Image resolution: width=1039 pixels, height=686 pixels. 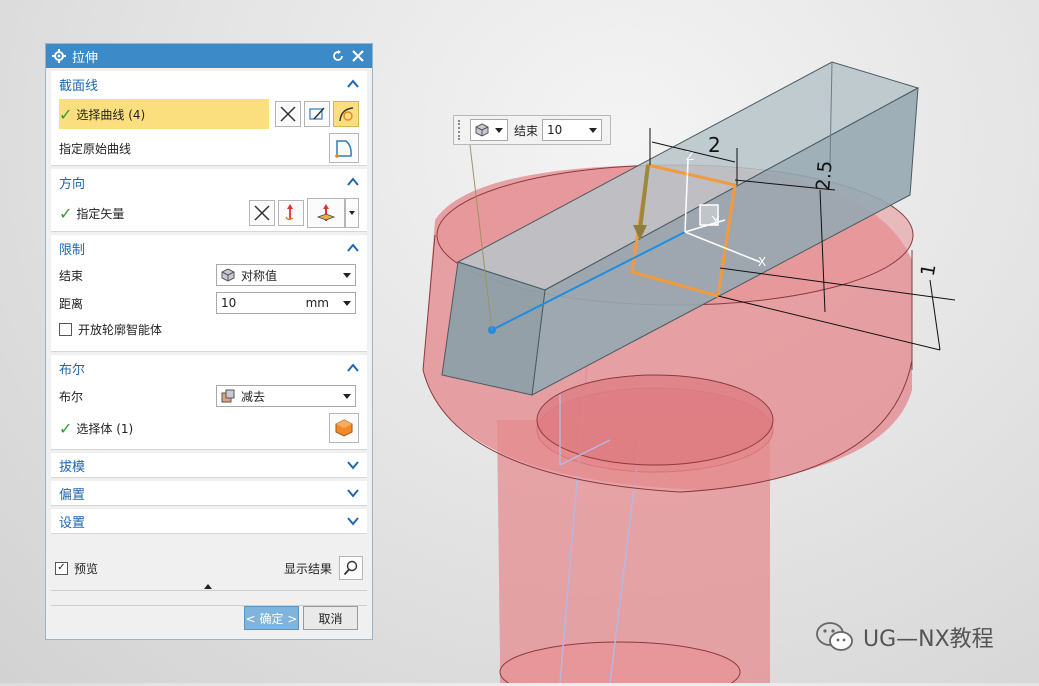 I want to click on specify-vector-row: ✓ 指定矢量, so click(x=209, y=213).